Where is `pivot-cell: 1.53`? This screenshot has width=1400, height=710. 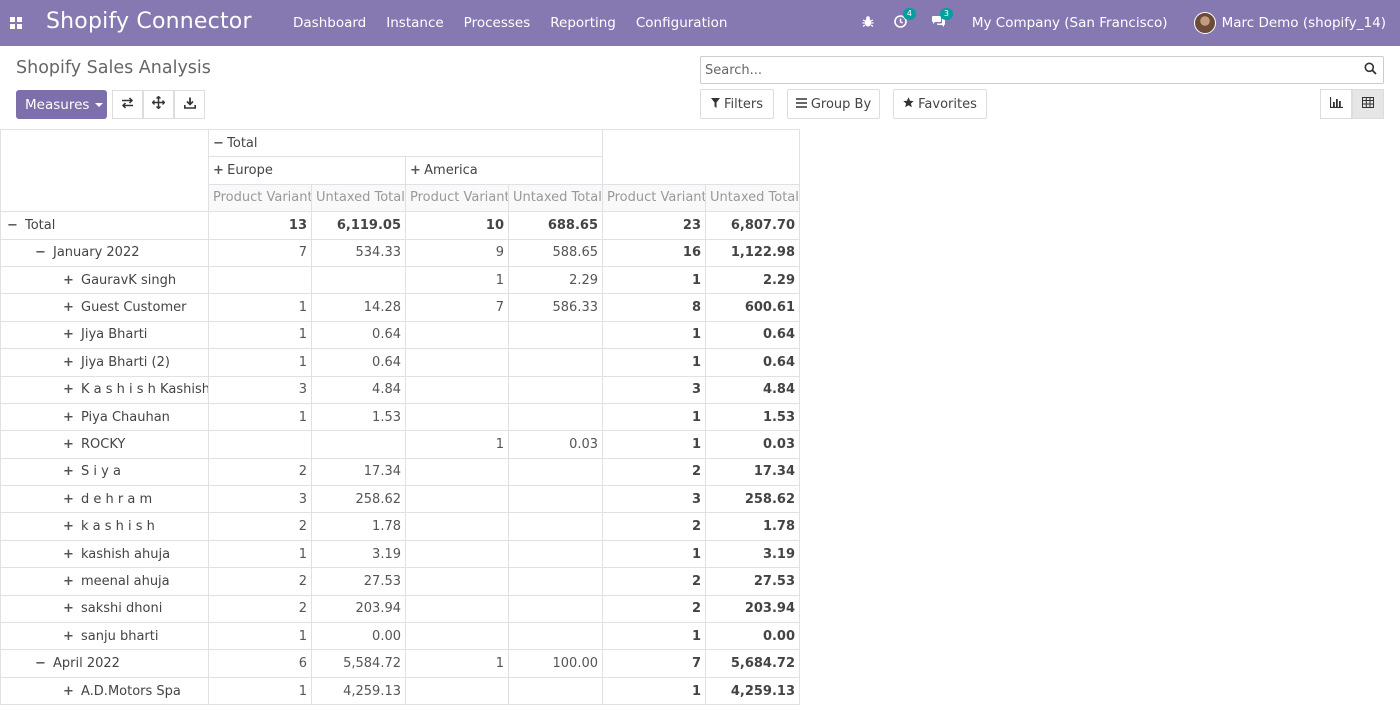 pivot-cell: 1.53 is located at coordinates (358, 417).